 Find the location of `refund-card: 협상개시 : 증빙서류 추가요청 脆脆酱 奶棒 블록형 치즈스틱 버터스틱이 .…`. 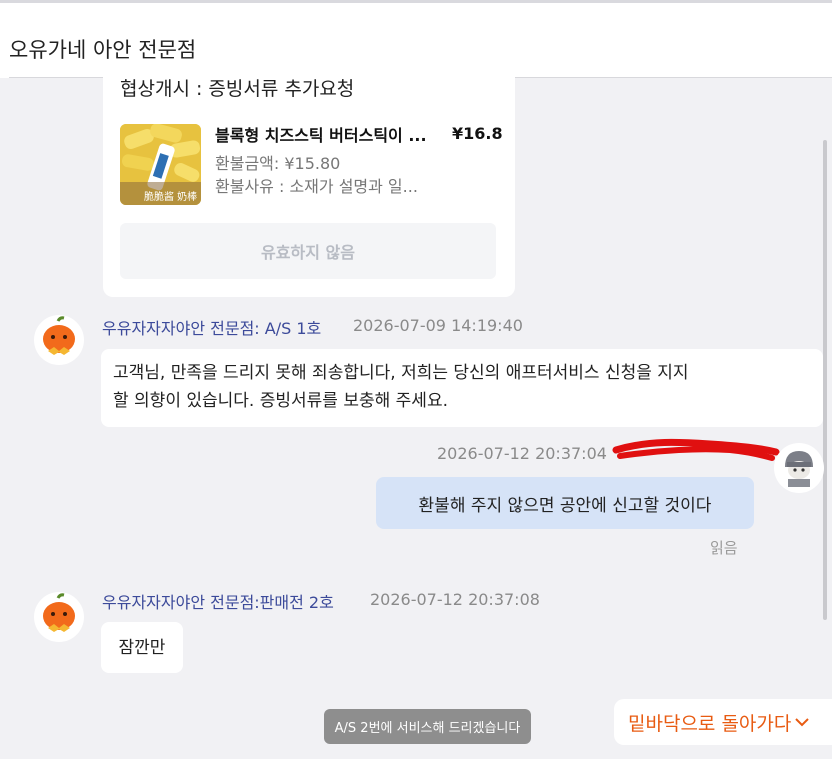

refund-card: 협상개시 : 증빙서류 추가요청 脆脆酱 奶棒 블록형 치즈스틱 버터스틱이 .… is located at coordinates (309, 183).